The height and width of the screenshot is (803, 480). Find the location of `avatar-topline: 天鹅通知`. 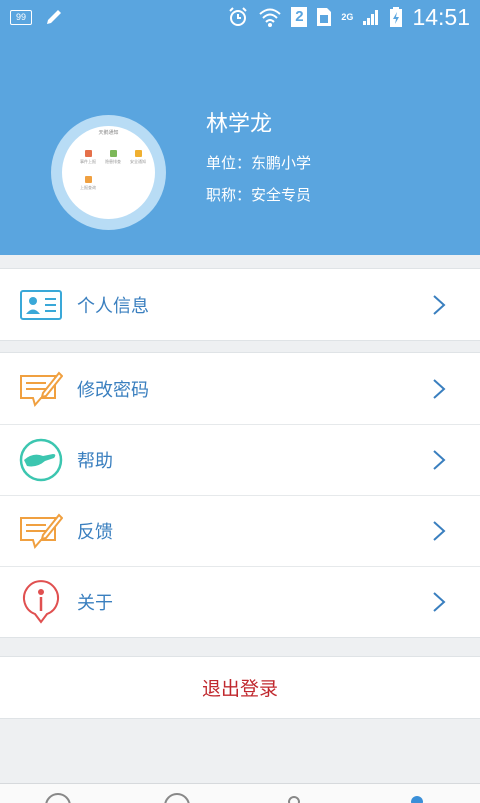

avatar-topline: 天鹅通知 is located at coordinates (108, 133).